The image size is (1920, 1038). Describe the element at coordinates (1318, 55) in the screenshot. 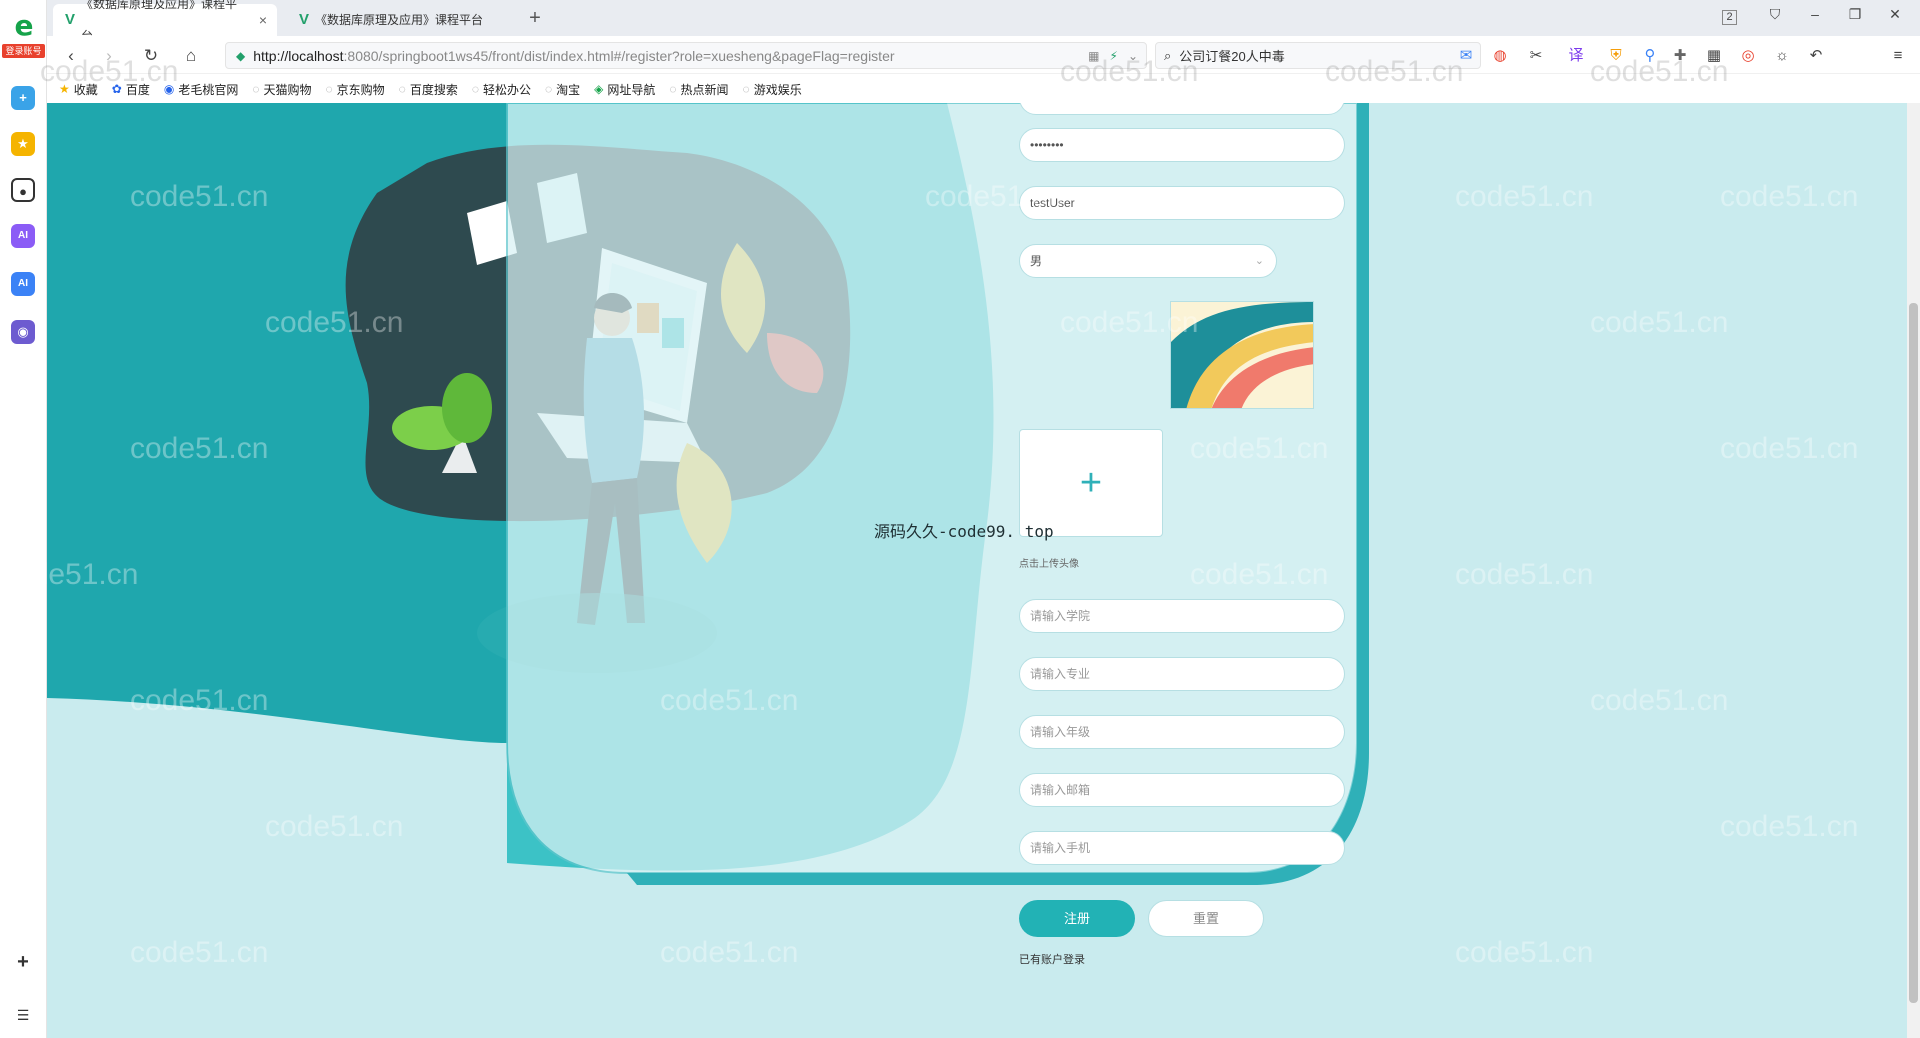

I see `search-box: ⌕ 公司订餐20人中毒` at that location.